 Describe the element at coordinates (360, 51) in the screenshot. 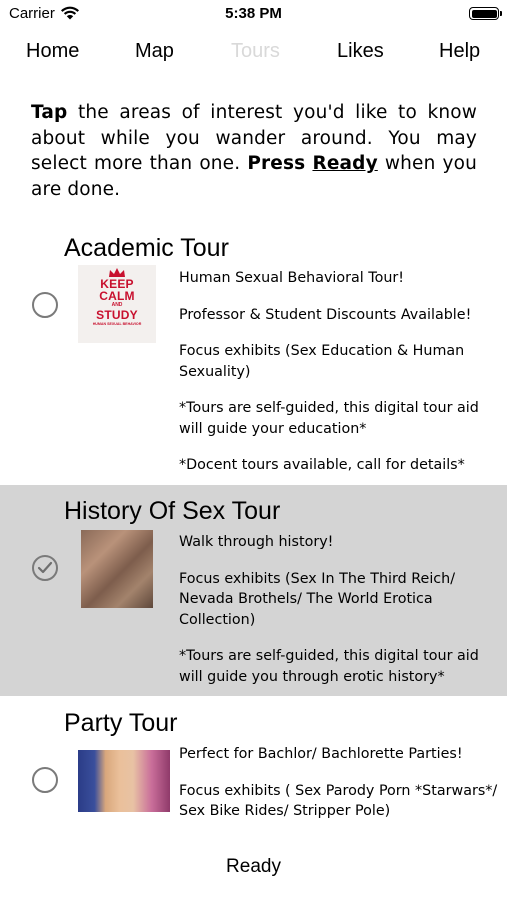

I see `tab-likes: Likes` at that location.